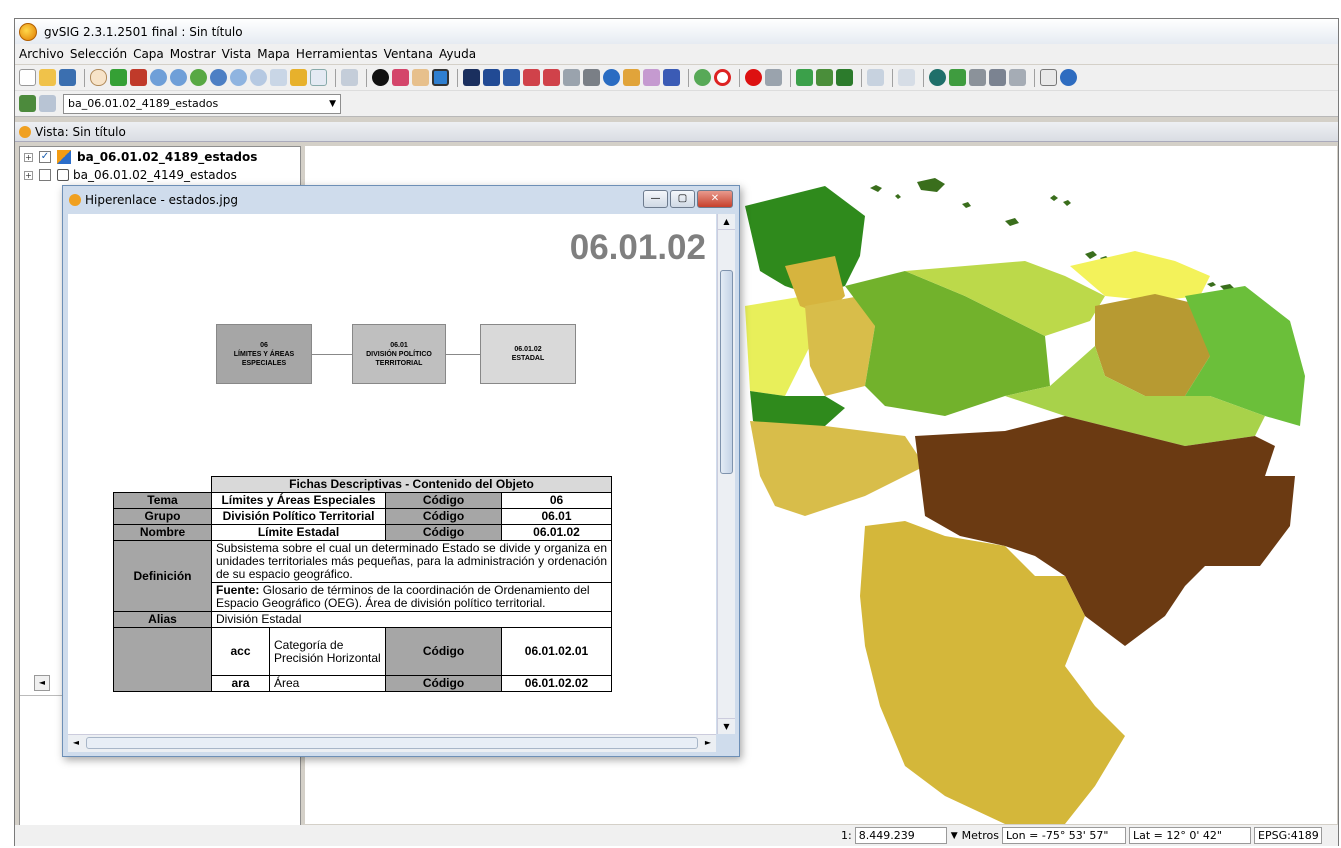  I want to click on zoom-previous-icon, so click(198, 77).